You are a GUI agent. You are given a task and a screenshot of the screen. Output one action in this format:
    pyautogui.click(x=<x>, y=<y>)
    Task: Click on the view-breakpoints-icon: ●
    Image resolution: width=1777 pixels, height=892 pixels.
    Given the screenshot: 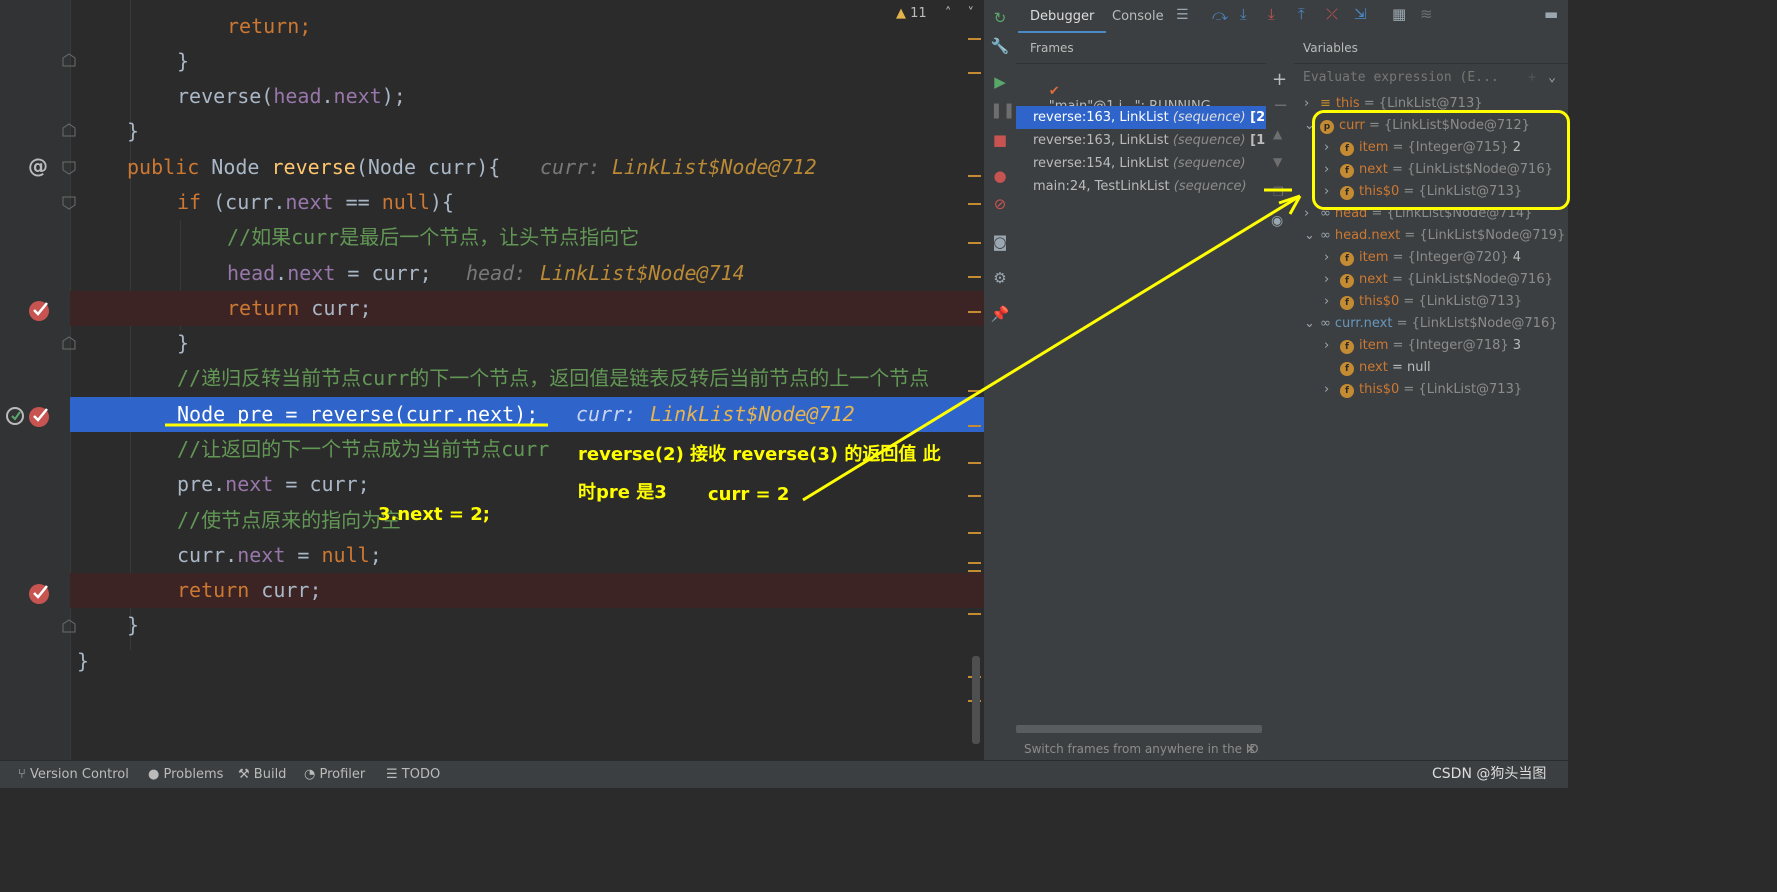 What is the action you would take?
    pyautogui.click(x=1000, y=176)
    